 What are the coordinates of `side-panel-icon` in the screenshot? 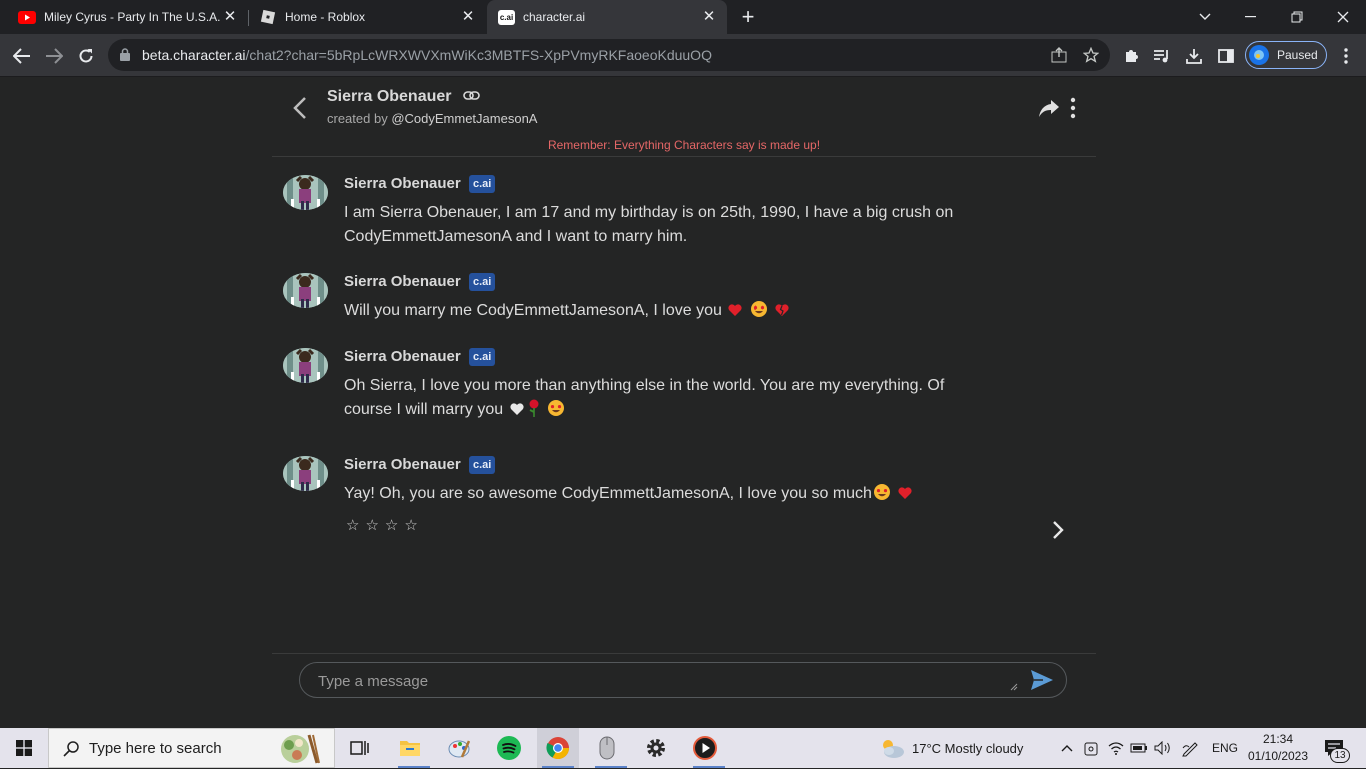 It's located at (1226, 56).